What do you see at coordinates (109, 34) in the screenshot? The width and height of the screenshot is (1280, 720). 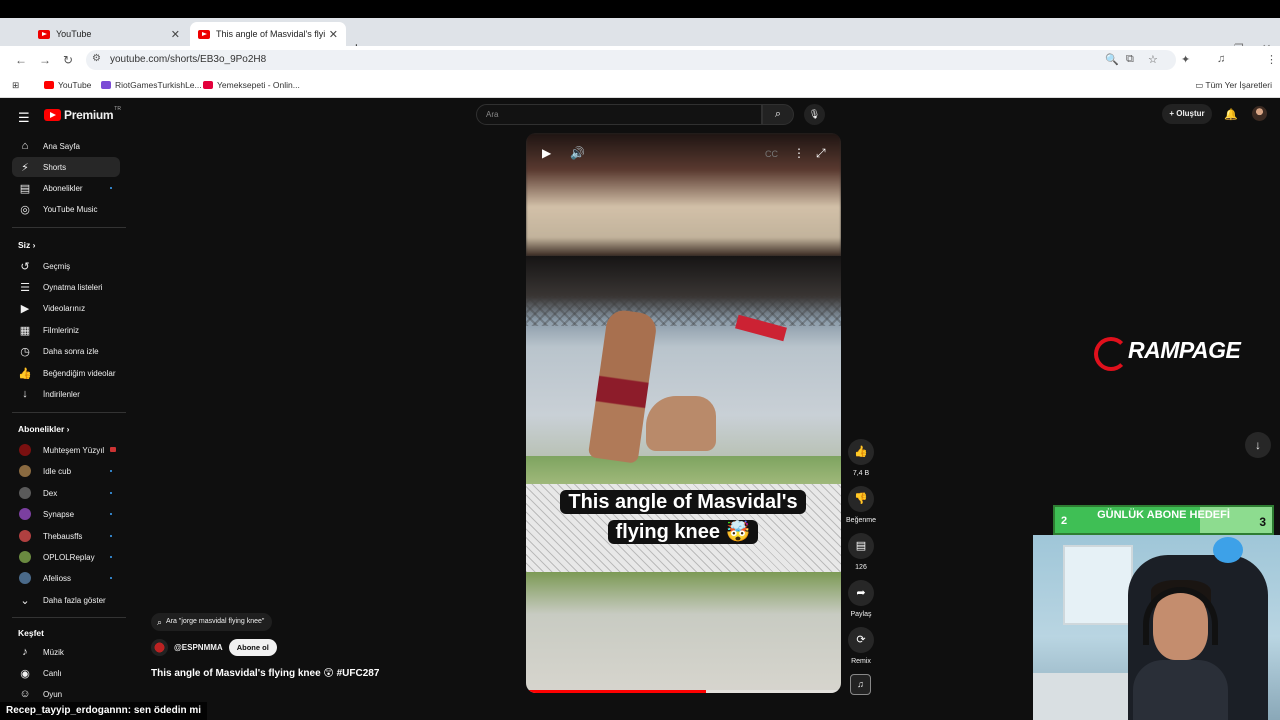 I see `tab-youtube: YouTube ✕` at bounding box center [109, 34].